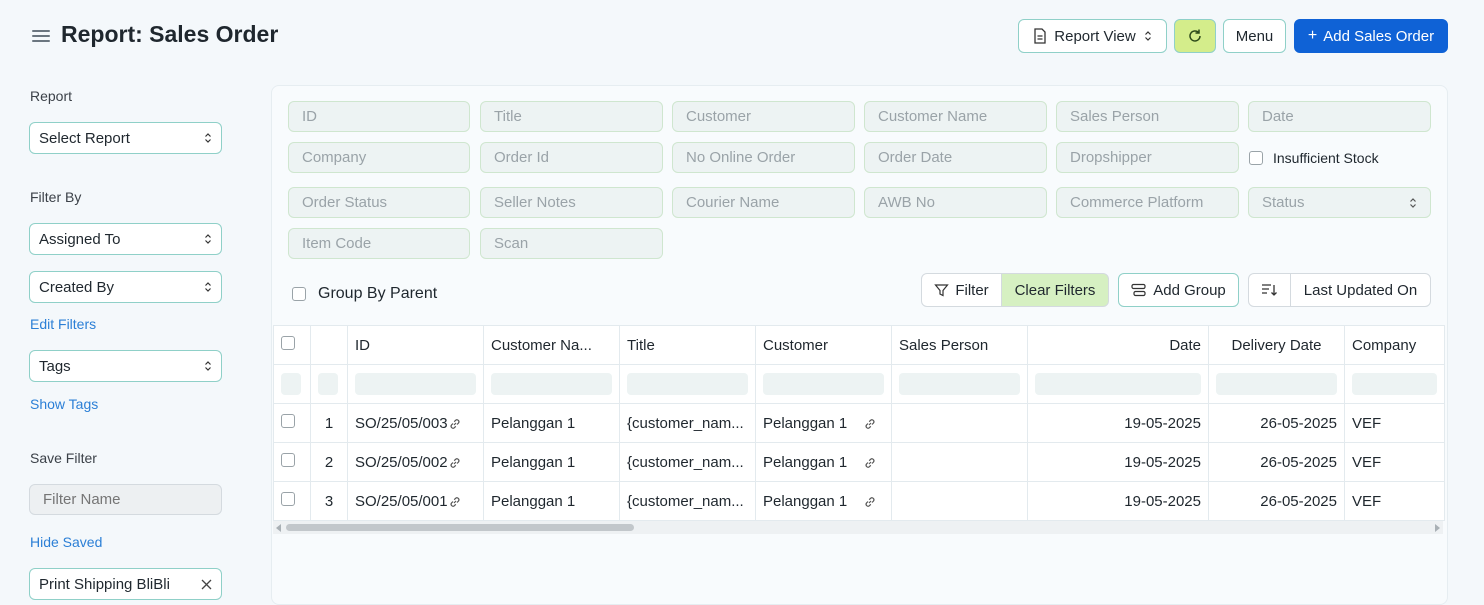 Image resolution: width=1484 pixels, height=605 pixels. What do you see at coordinates (401, 423) in the screenshot?
I see `id-value: SO/25/05/003` at bounding box center [401, 423].